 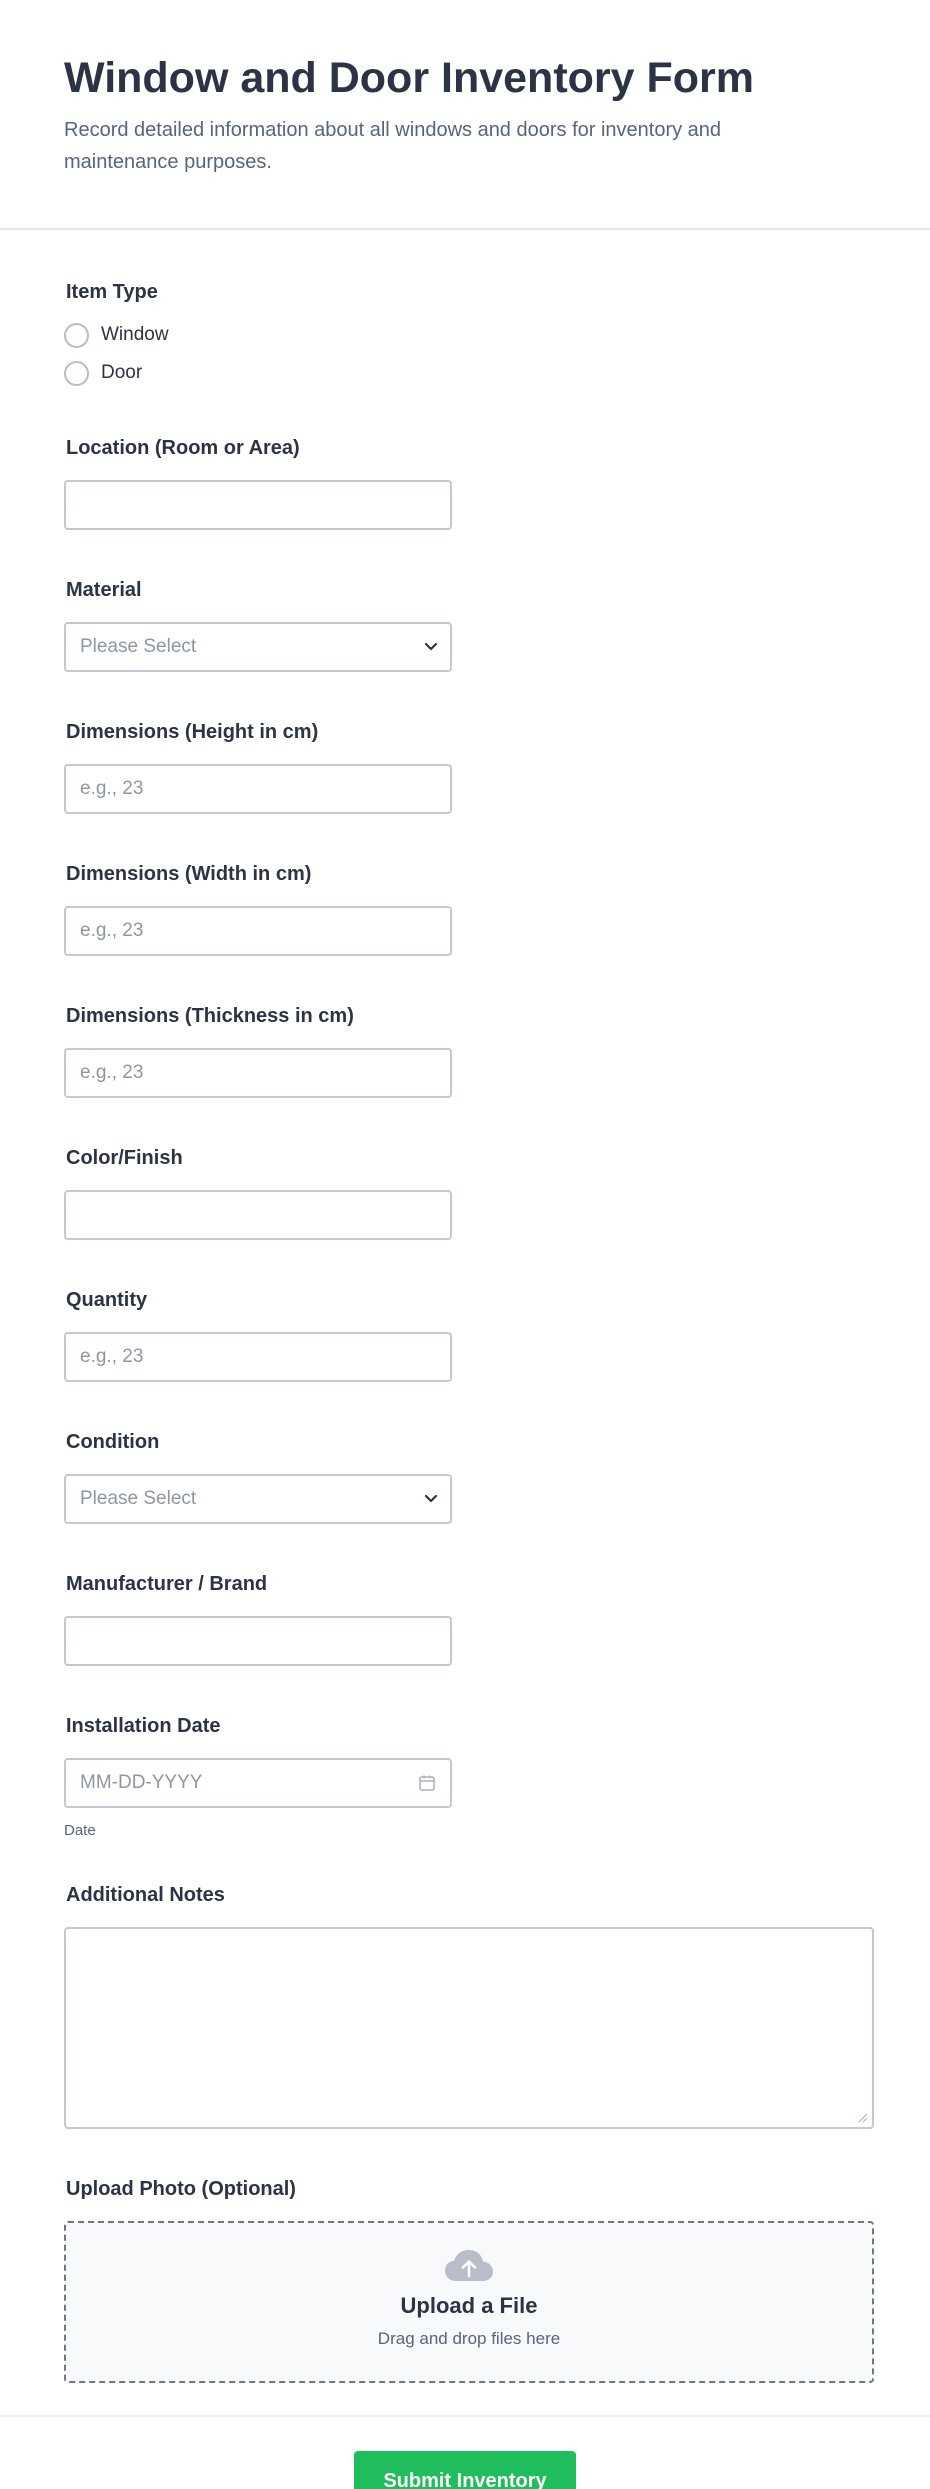 What do you see at coordinates (409, 78) in the screenshot?
I see `form-title: Window and Door Inventory Form` at bounding box center [409, 78].